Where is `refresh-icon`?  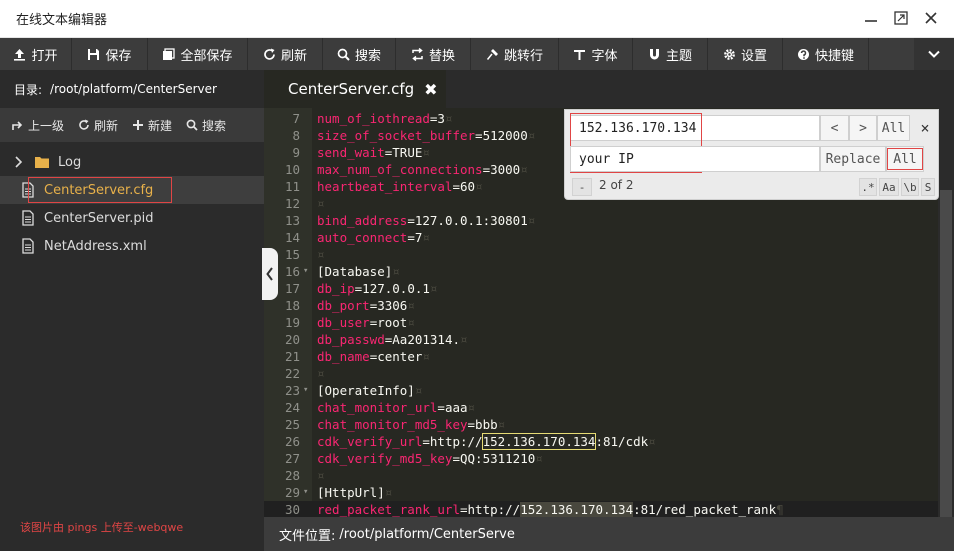 refresh-icon is located at coordinates (269, 54).